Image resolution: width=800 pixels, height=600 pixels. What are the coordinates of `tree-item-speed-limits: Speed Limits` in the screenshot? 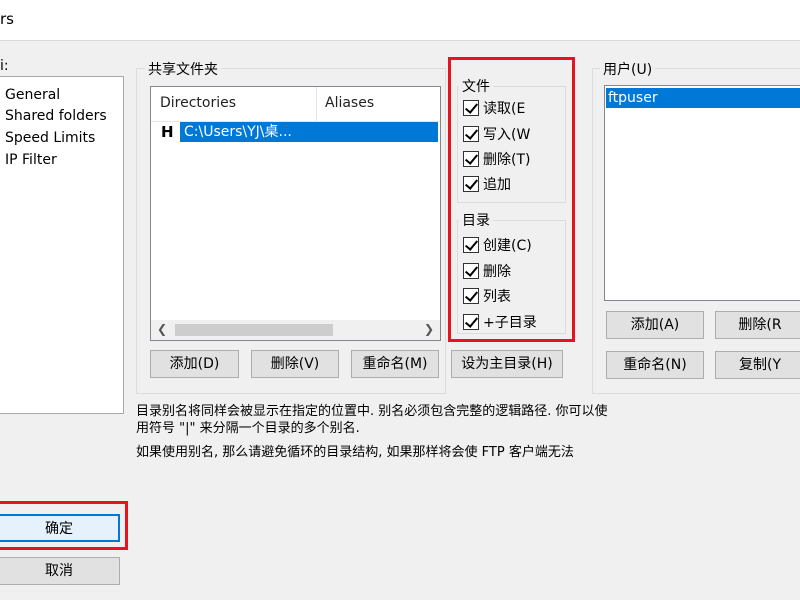 It's located at (50, 138).